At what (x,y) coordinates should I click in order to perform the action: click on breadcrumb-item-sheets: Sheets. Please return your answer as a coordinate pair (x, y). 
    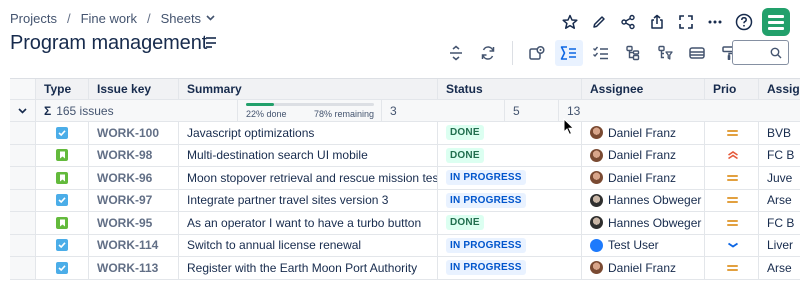
    Looking at the image, I should click on (181, 18).